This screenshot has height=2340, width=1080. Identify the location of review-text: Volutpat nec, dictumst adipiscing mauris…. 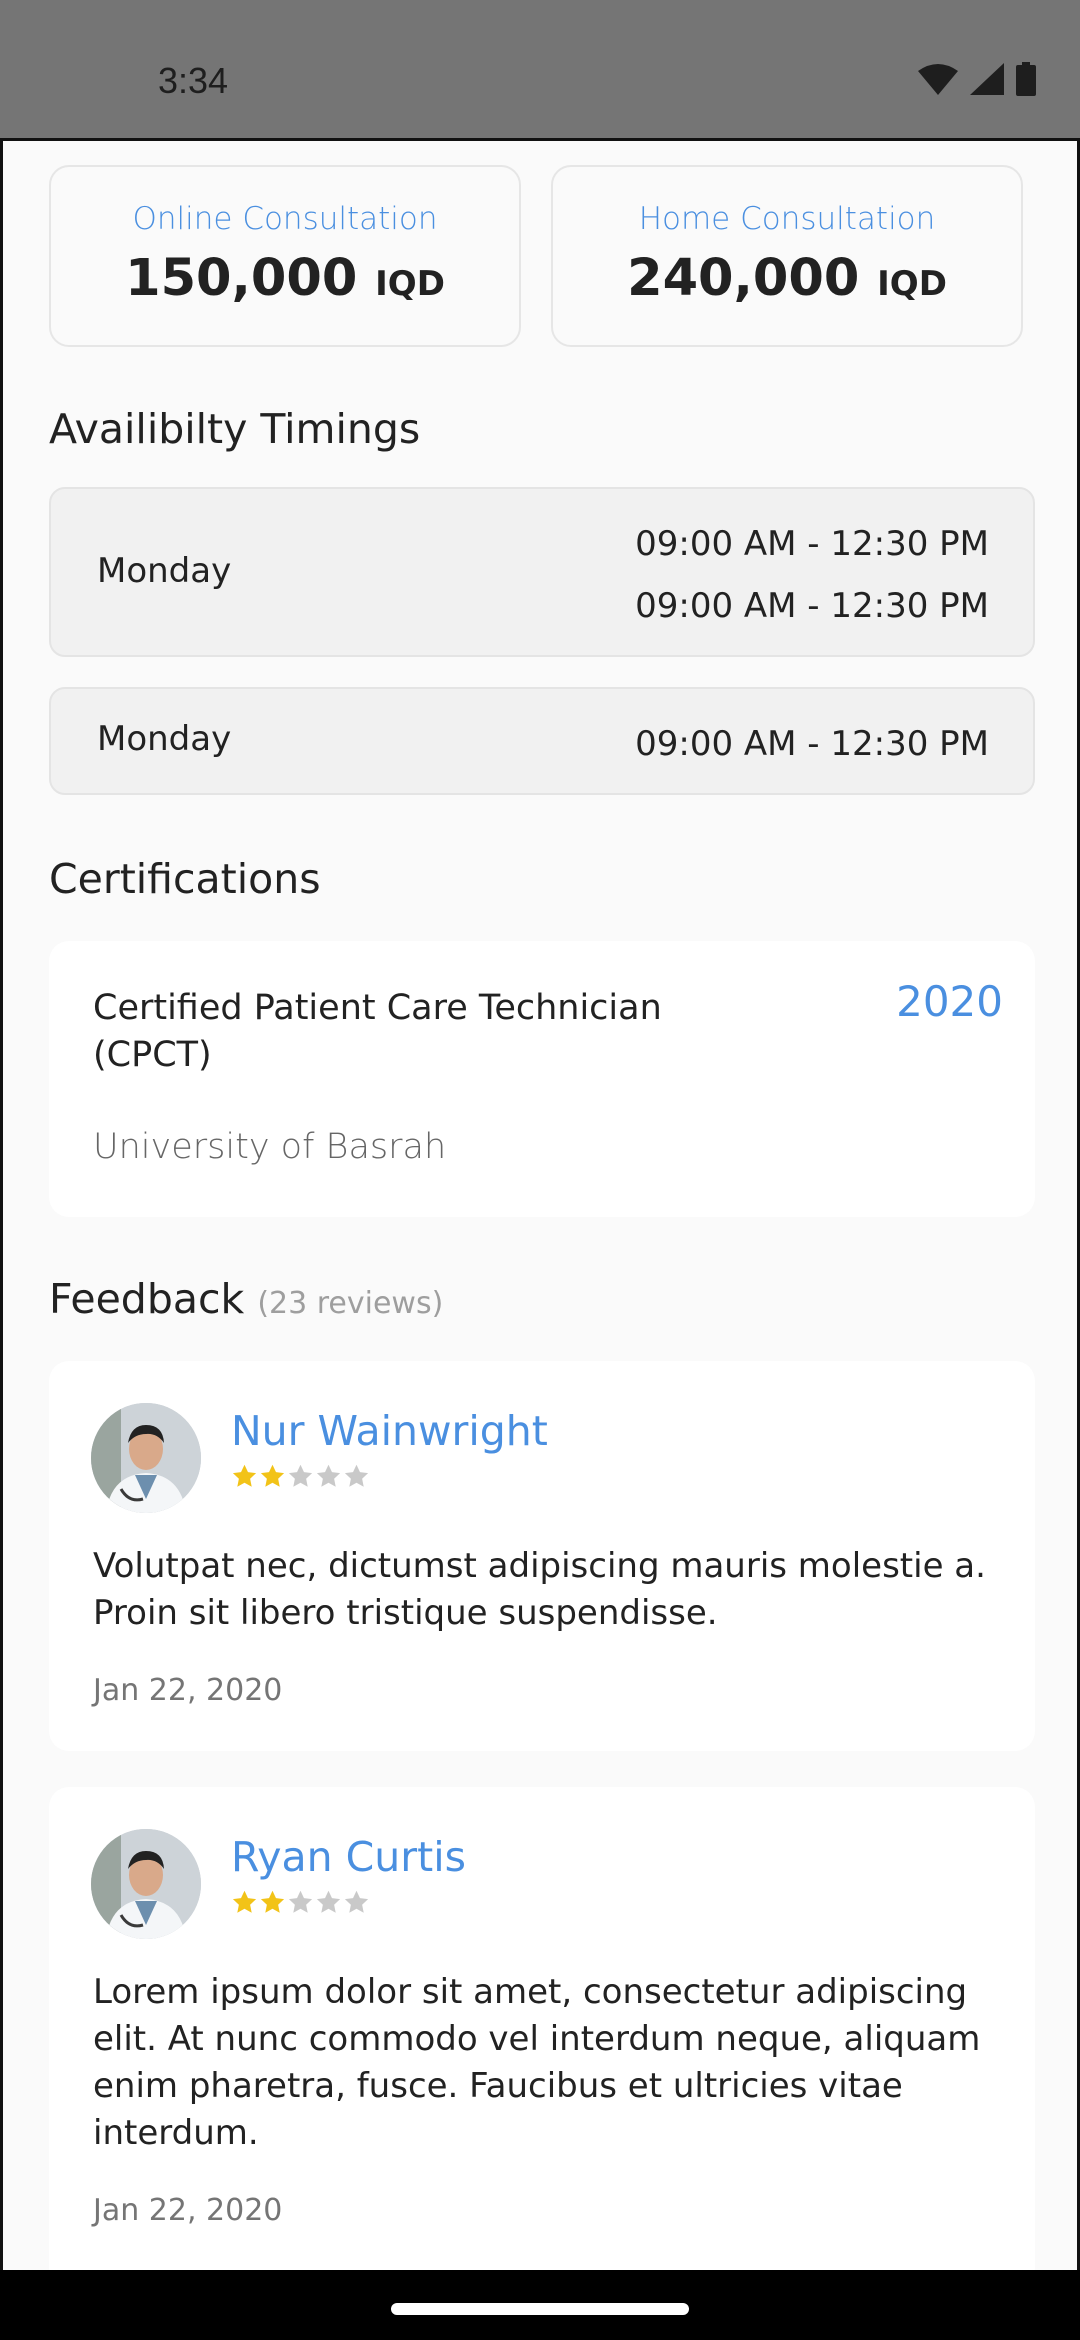
(539, 1589).